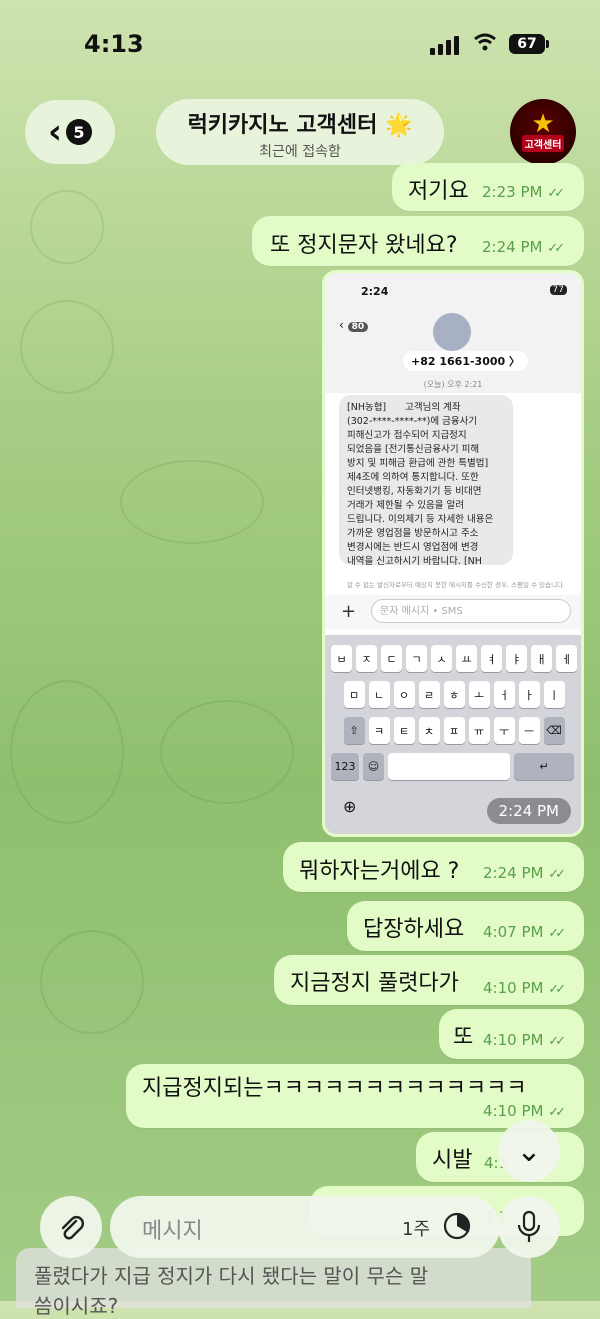 This screenshot has width=600, height=1319. What do you see at coordinates (465, 361) in the screenshot?
I see `sms-sender: +82 1661-3000 〉` at bounding box center [465, 361].